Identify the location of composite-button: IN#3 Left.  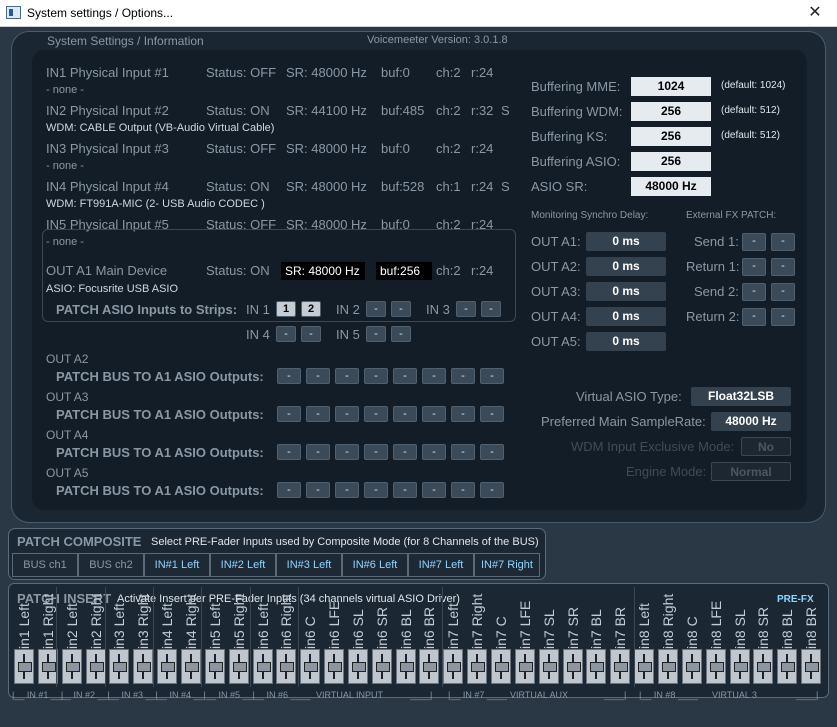
(309, 565).